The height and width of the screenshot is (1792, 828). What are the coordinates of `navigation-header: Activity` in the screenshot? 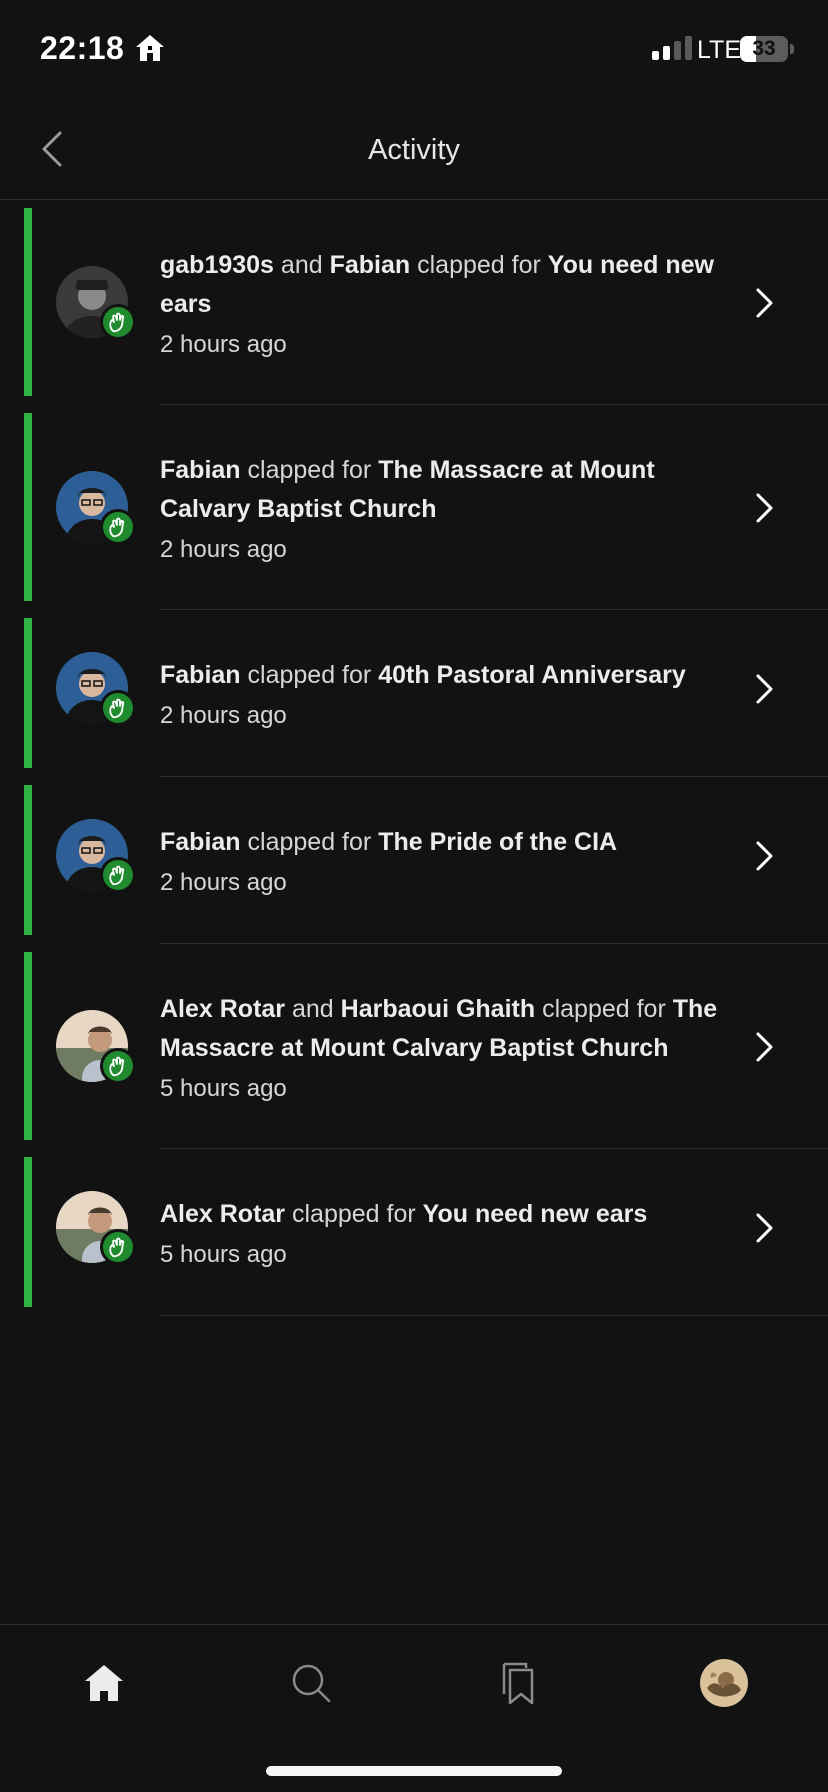 It's located at (414, 150).